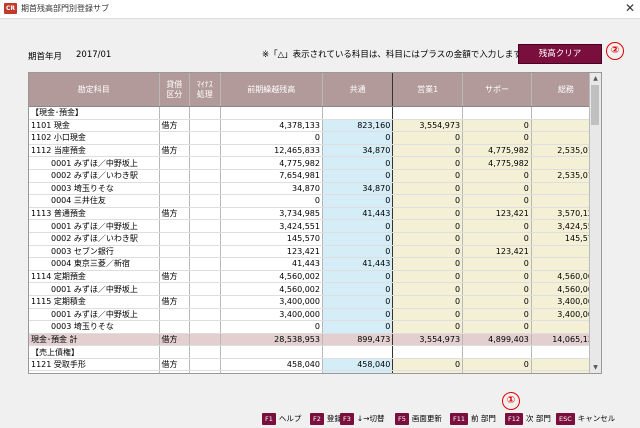  Describe the element at coordinates (271, 365) in the screenshot. I see `cell-prev: 458,040` at that location.